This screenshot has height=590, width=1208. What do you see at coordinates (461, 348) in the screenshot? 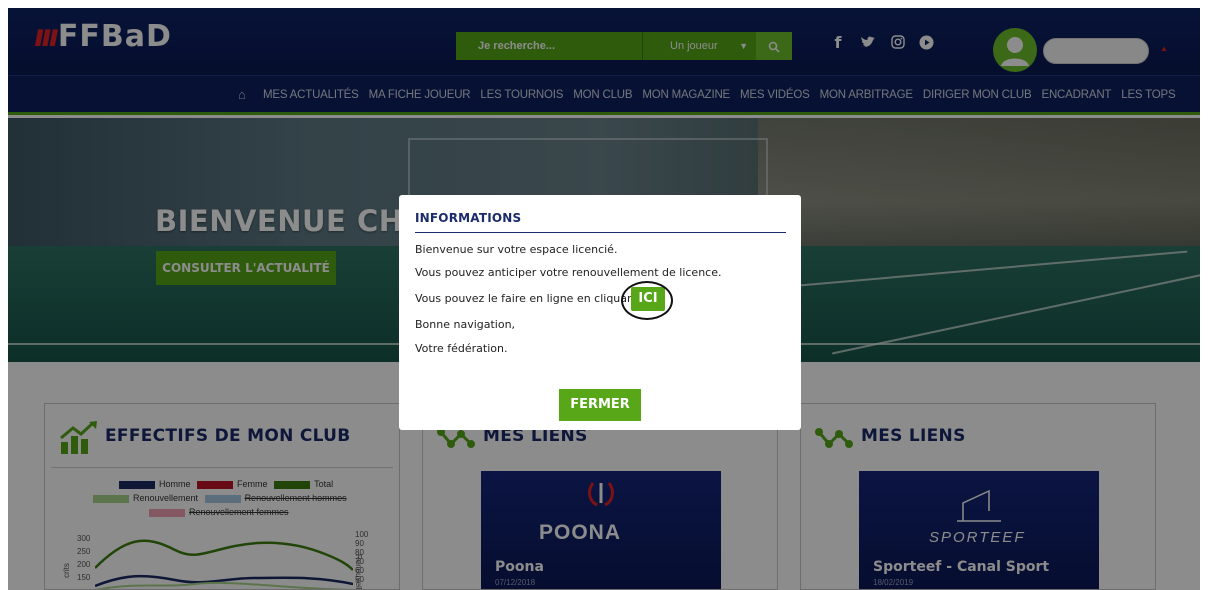
I see `modal-text-line: Votre fédération.` at bounding box center [461, 348].